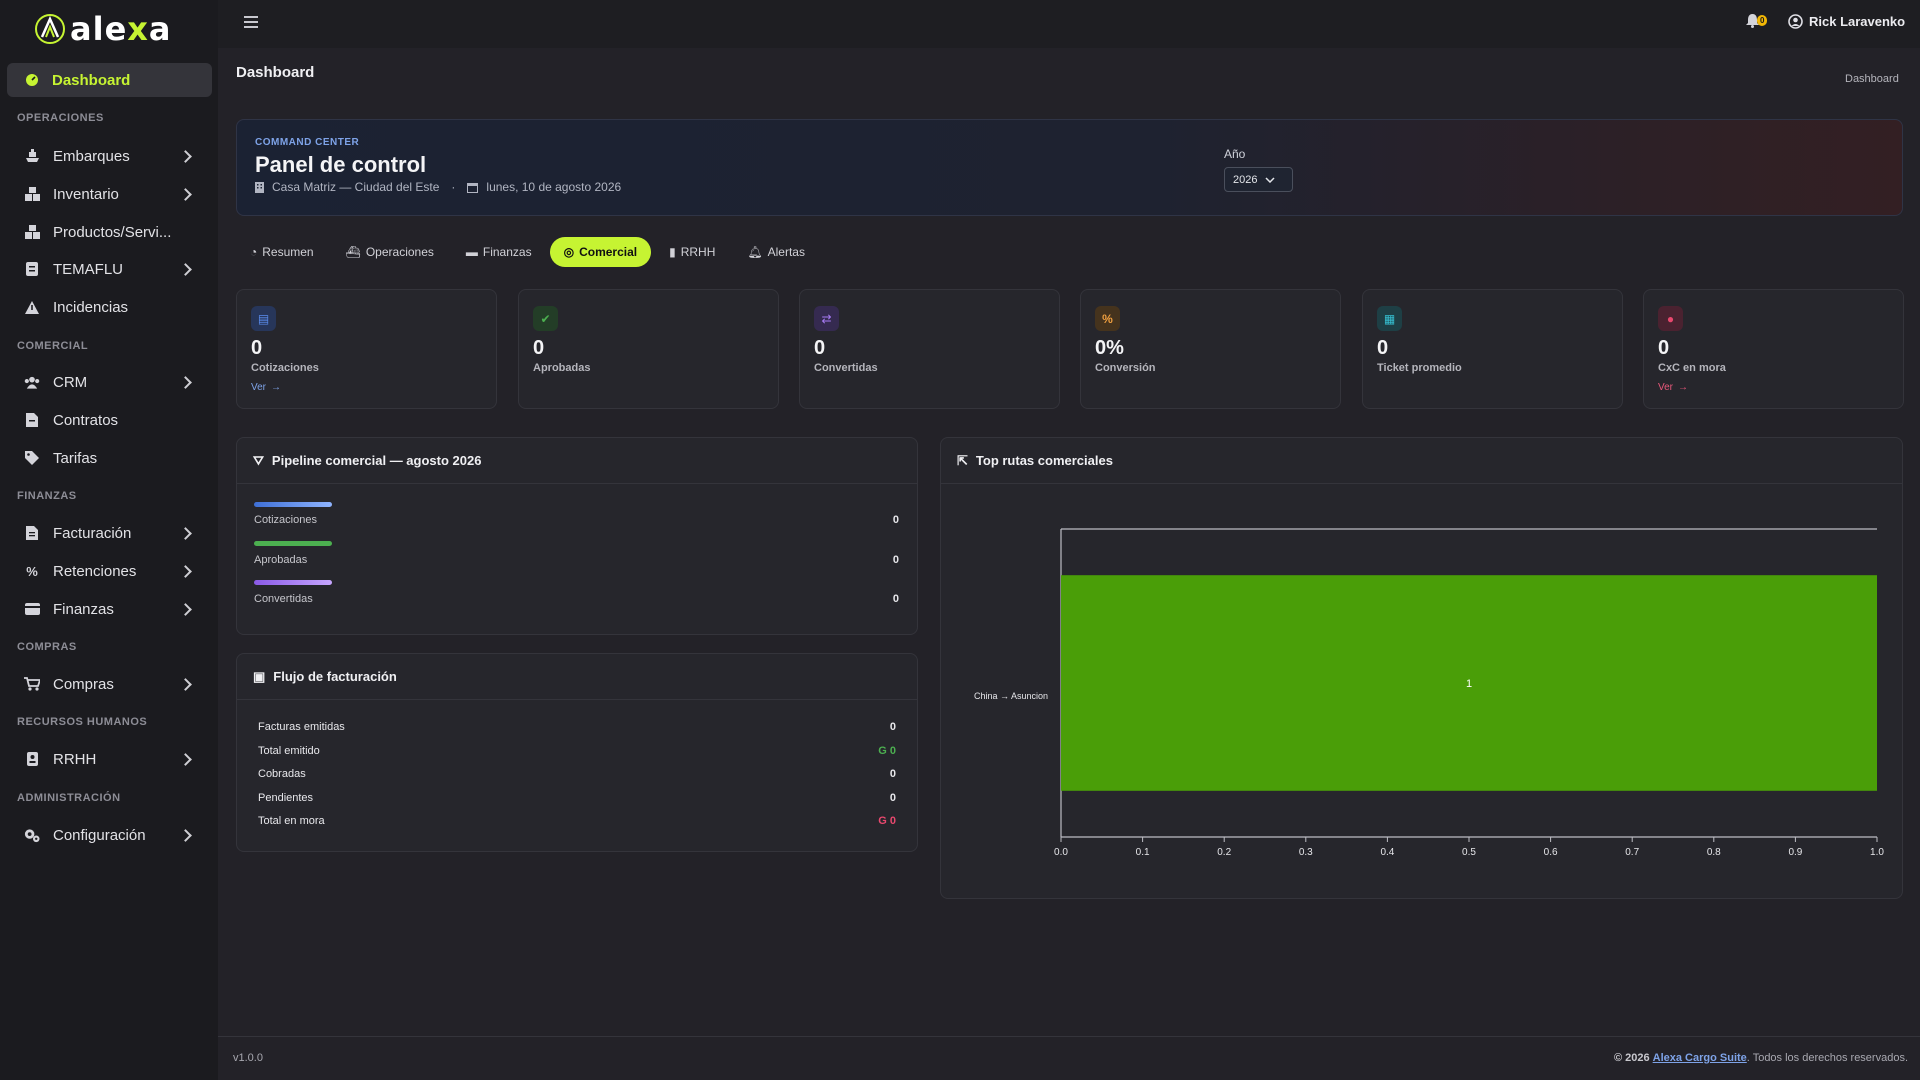 The image size is (1920, 1080). Describe the element at coordinates (672, 252) in the screenshot. I see `id-badge-icon: ▮` at that location.